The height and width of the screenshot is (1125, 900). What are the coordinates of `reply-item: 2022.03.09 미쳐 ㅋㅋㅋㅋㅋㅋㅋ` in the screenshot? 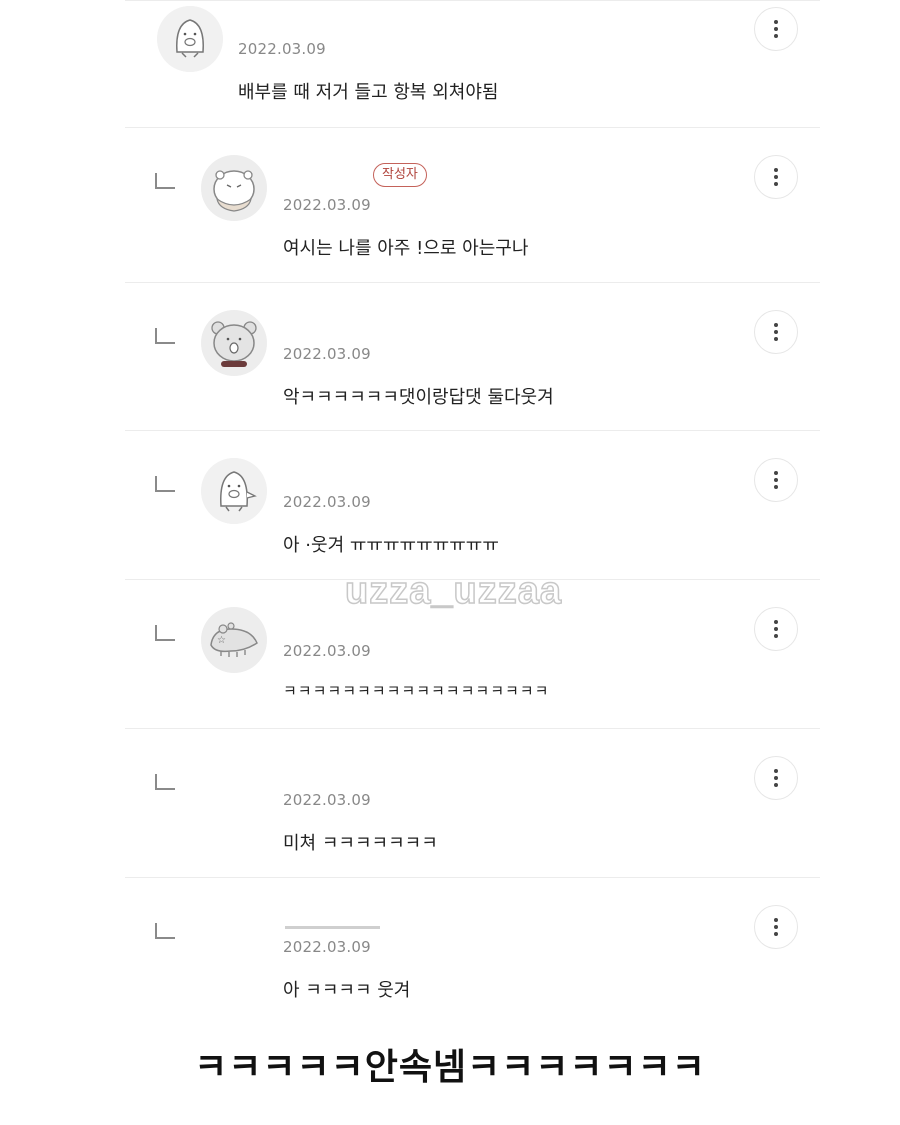 It's located at (472, 803).